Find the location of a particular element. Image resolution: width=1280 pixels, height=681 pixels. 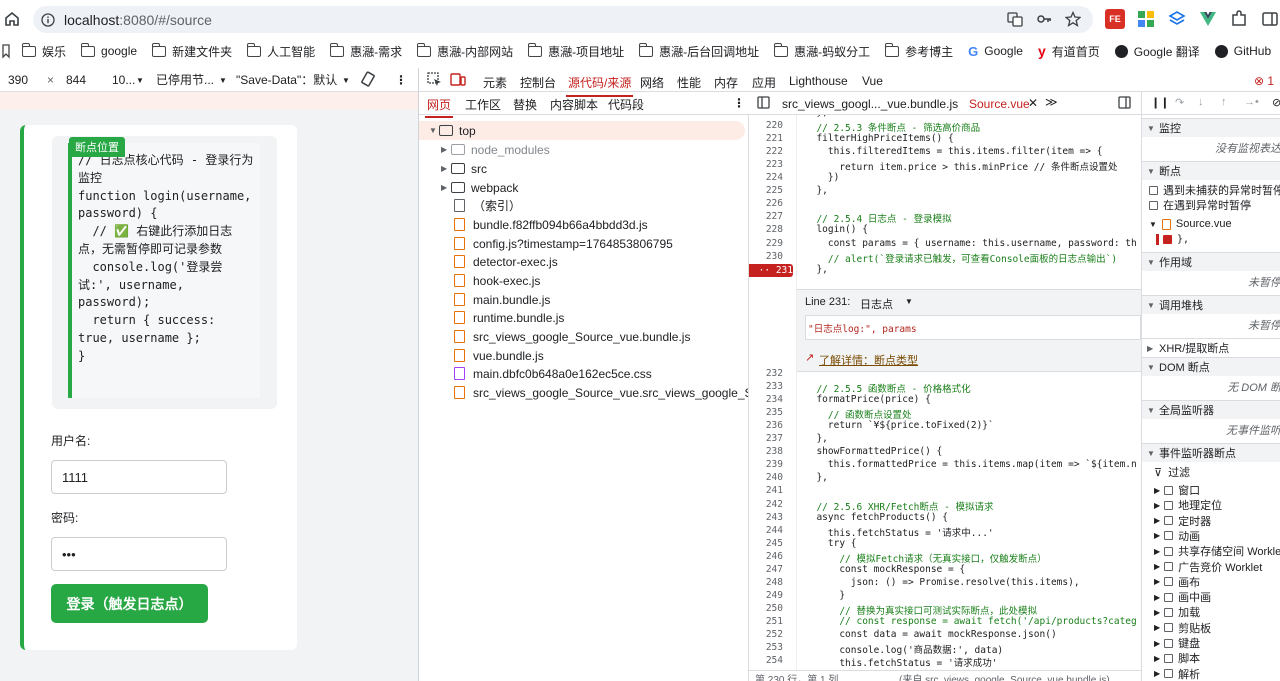

tree-item-webpack: ▶ webpack is located at coordinates (468, 187).